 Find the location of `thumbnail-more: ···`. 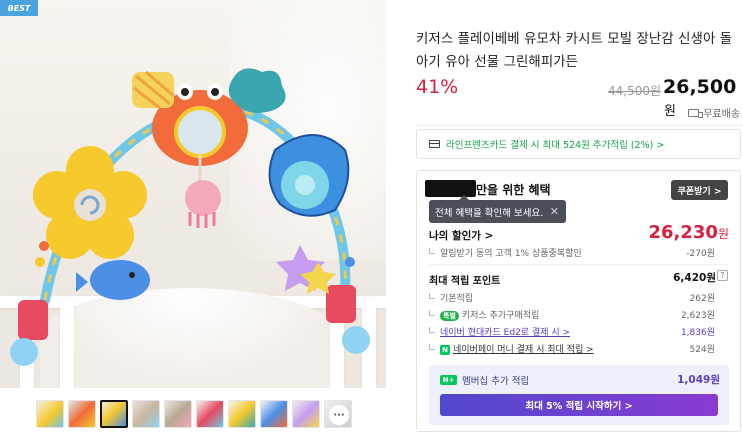

thumbnail-more: ··· is located at coordinates (338, 414).